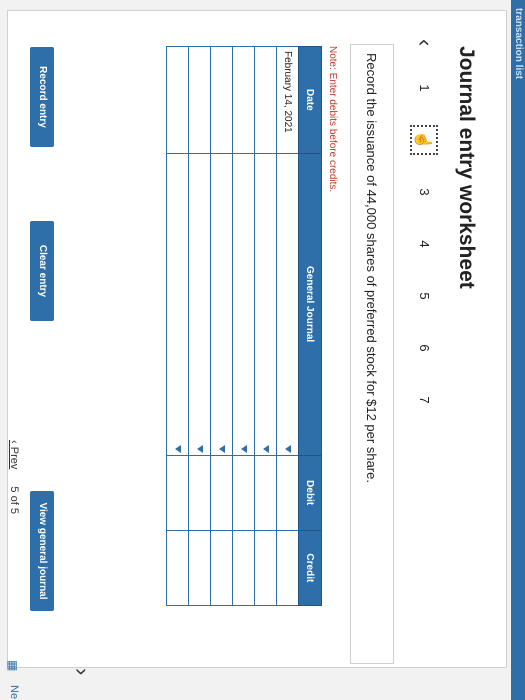 Image resolution: width=525 pixels, height=700 pixels. Describe the element at coordinates (14, 477) in the screenshot. I see `pager: ‹ Prev 5 of 5` at that location.